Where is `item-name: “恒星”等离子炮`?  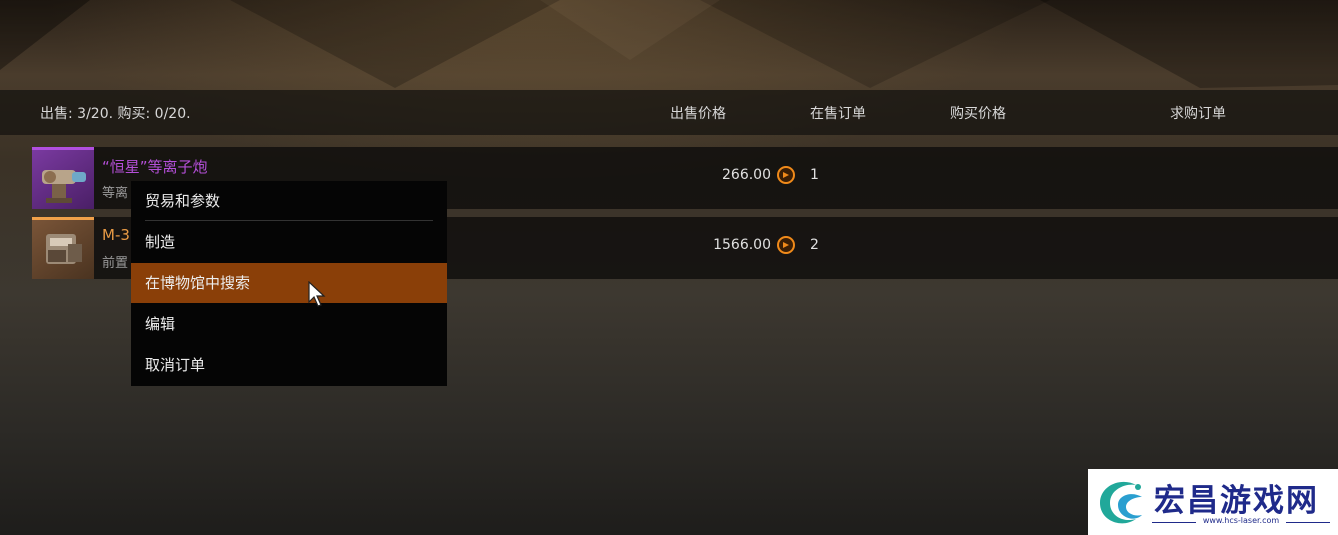
item-name: “恒星”等离子炮 is located at coordinates (155, 167).